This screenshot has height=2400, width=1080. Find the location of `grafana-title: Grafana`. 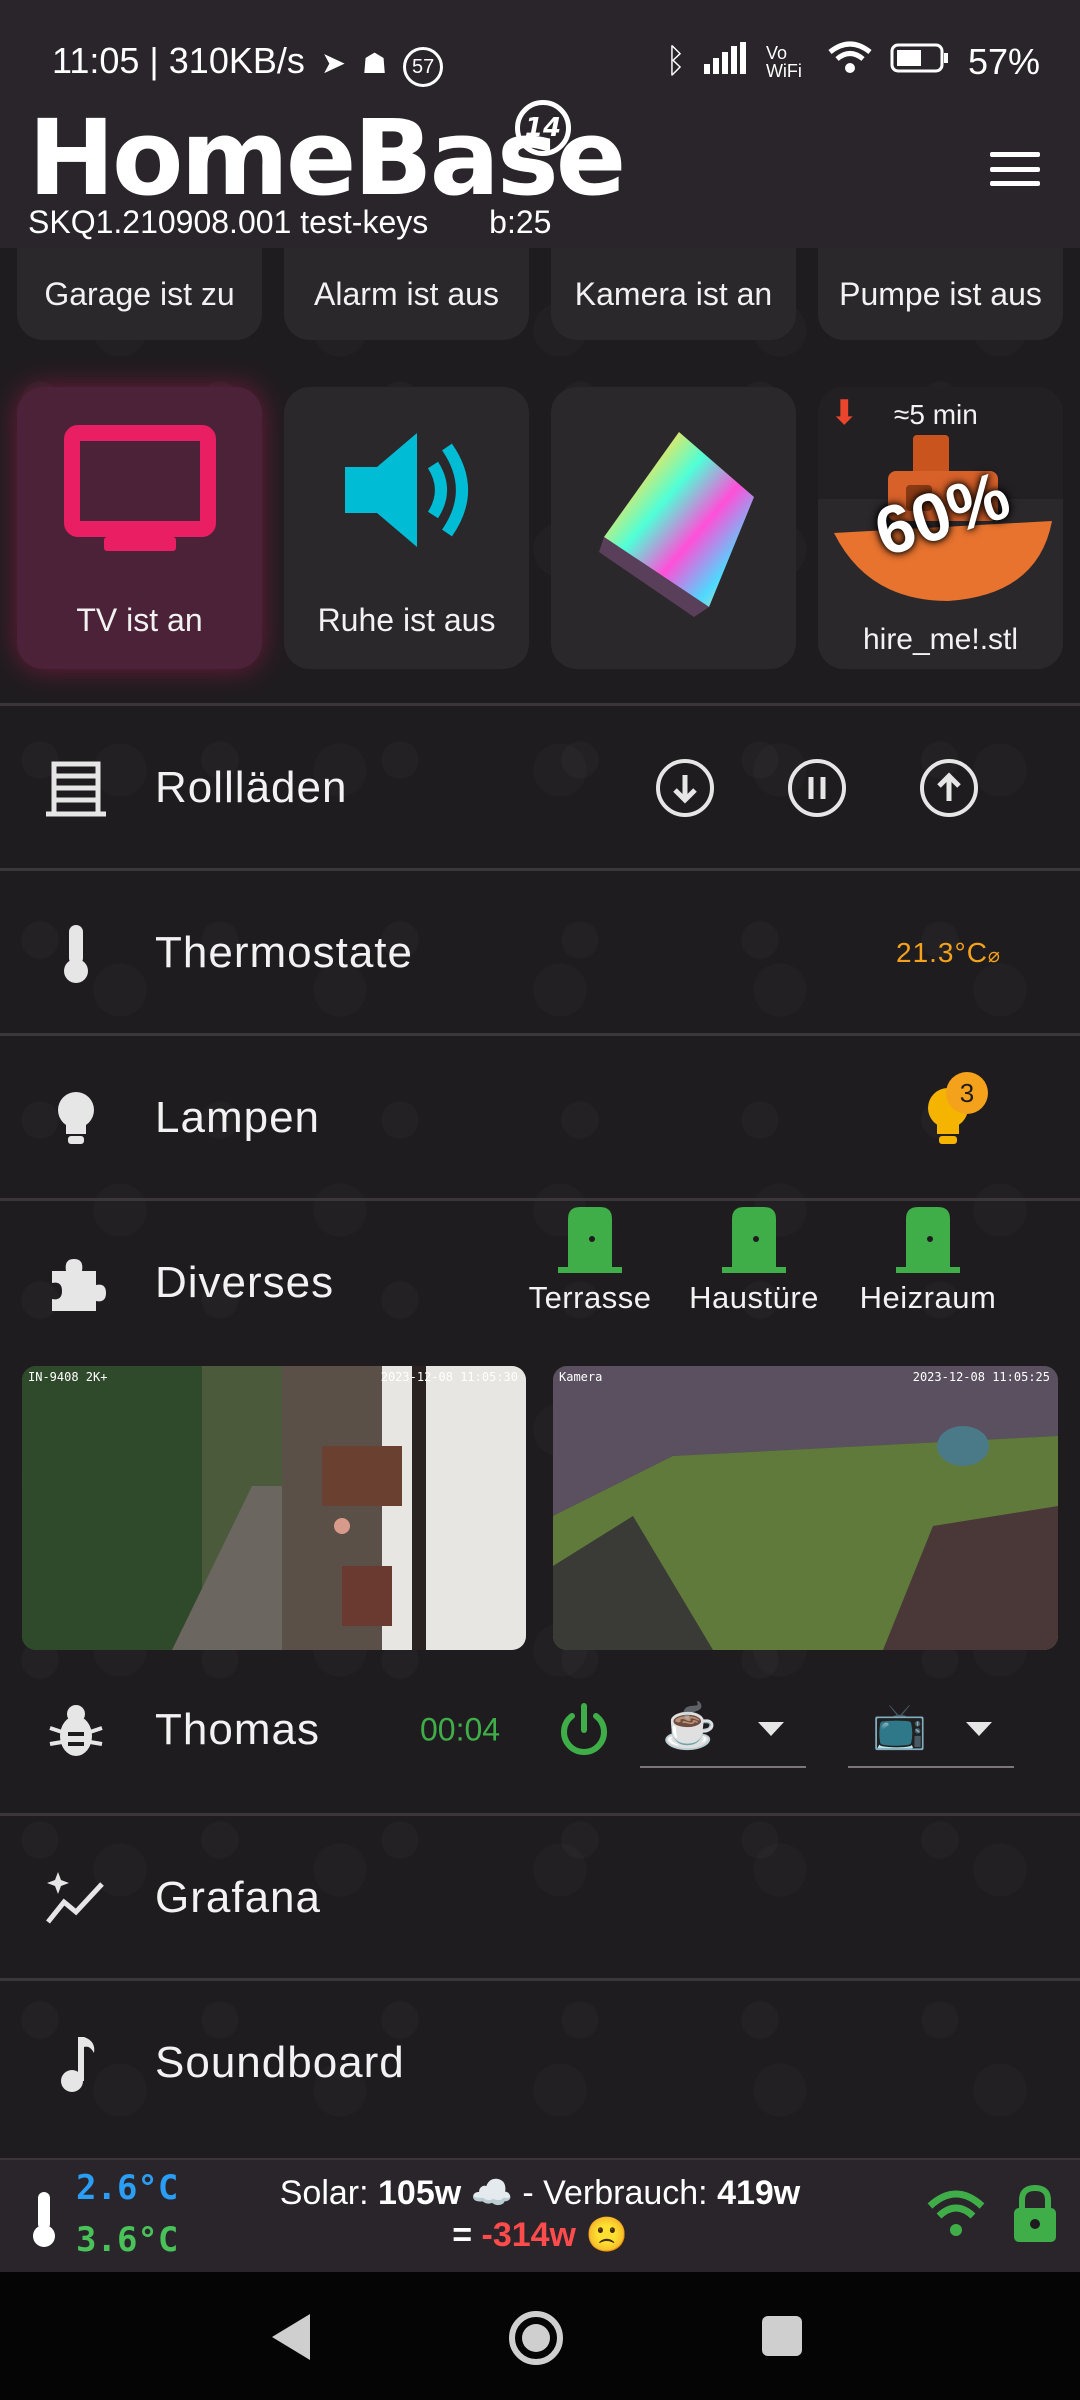

grafana-title: Grafana is located at coordinates (238, 1897).